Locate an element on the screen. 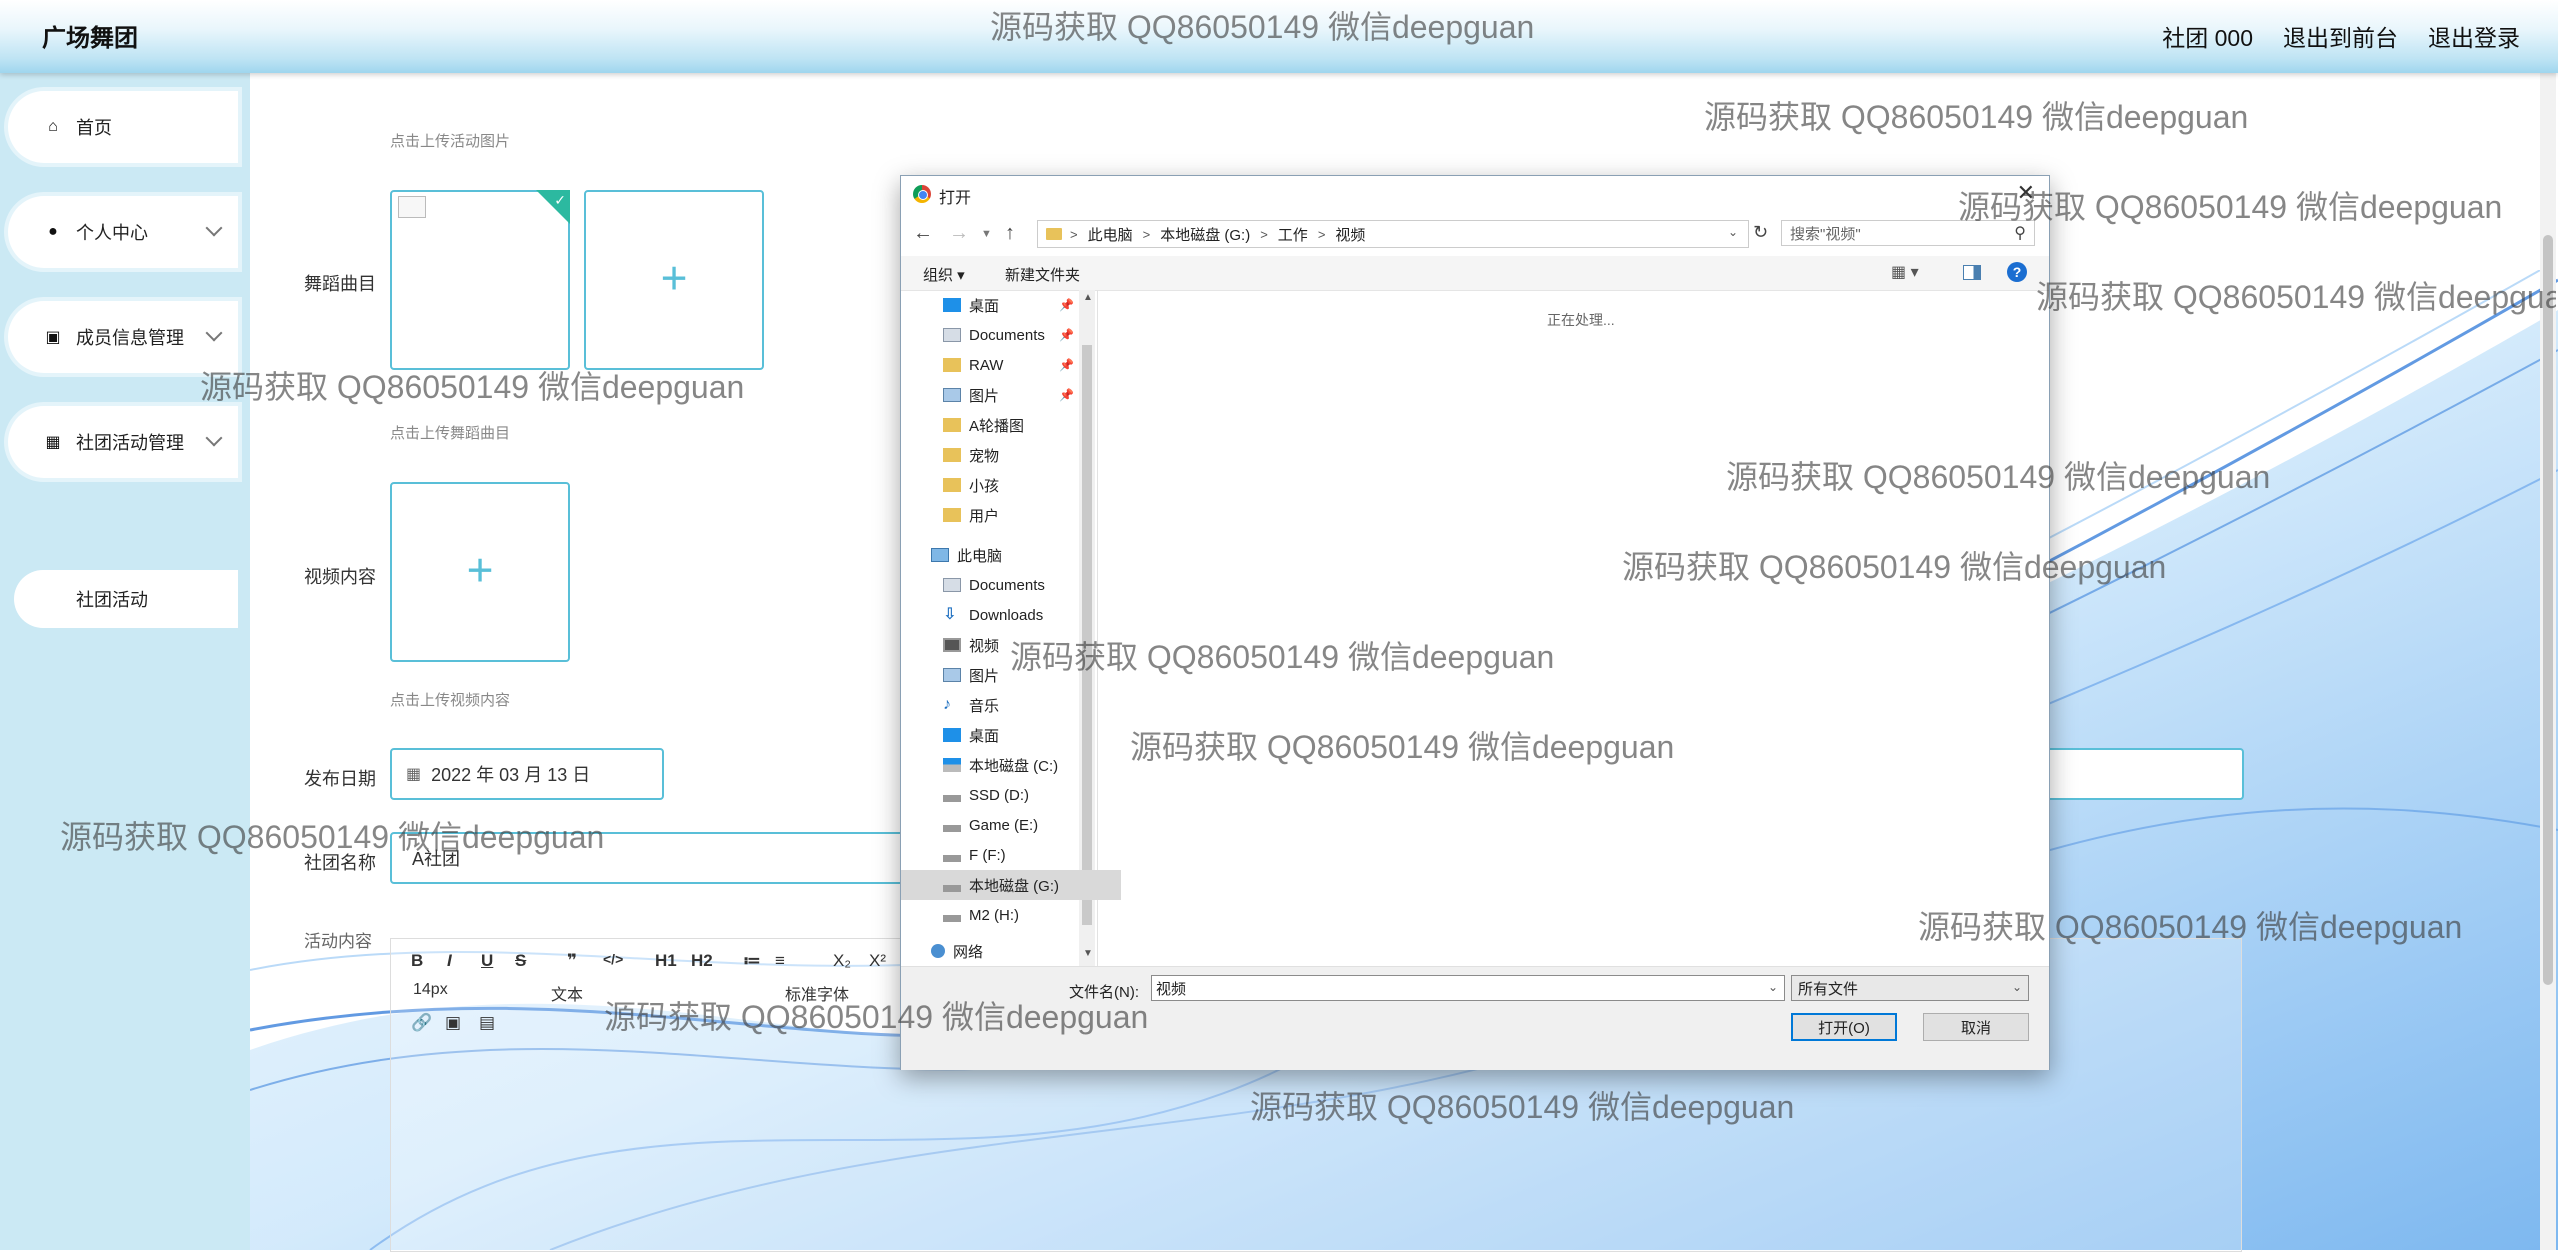 This screenshot has width=2558, height=1252. tree-item-pc-documents: Documents is located at coordinates (1011, 585).